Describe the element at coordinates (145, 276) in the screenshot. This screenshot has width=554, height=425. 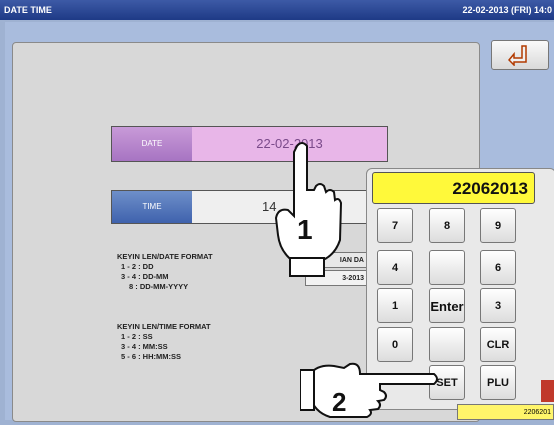
I see `date-format-line: 3 - 4 : DD-MM` at that location.